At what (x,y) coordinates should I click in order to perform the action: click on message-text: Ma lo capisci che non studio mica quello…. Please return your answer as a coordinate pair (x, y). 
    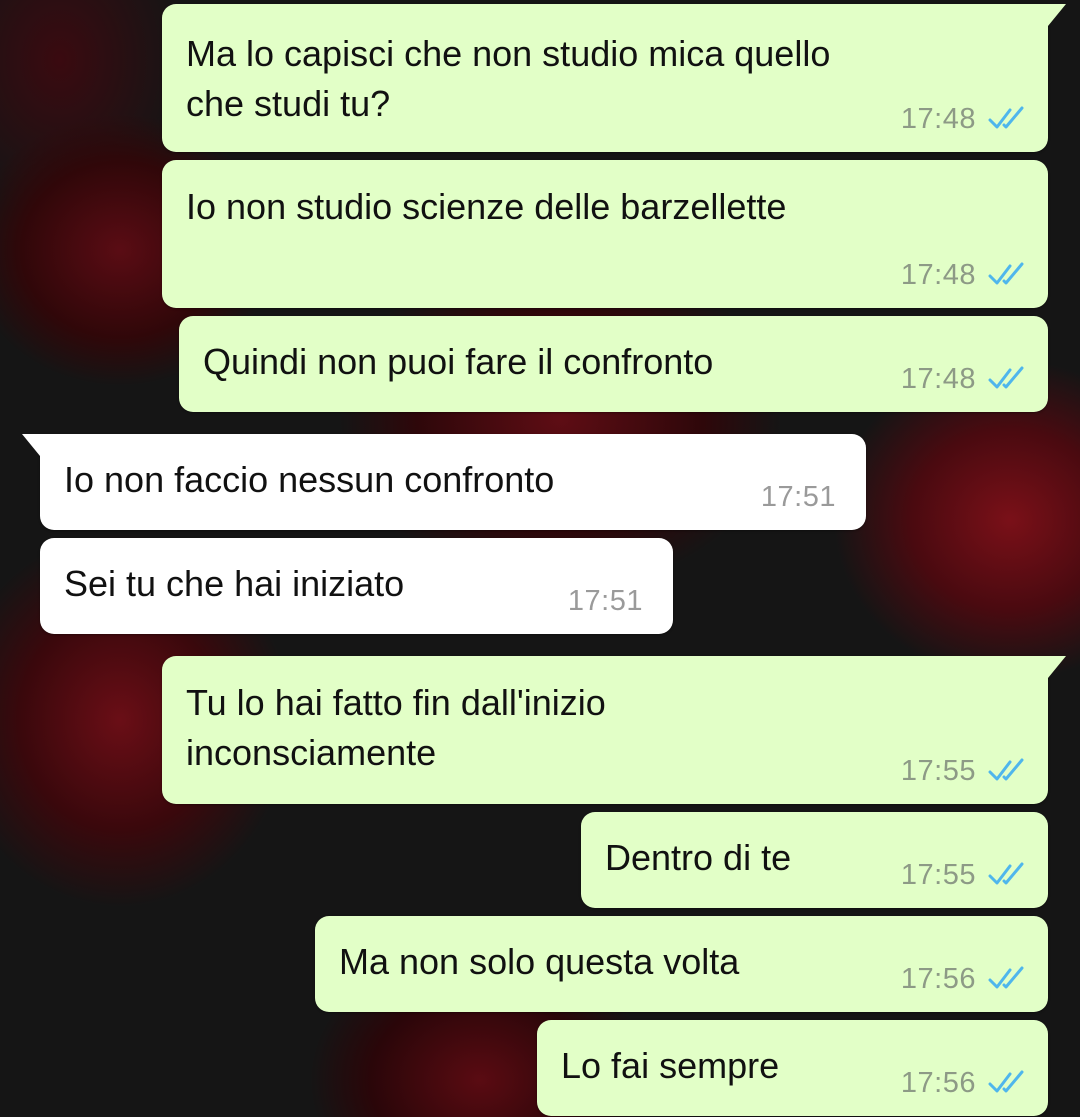
    Looking at the image, I should click on (508, 78).